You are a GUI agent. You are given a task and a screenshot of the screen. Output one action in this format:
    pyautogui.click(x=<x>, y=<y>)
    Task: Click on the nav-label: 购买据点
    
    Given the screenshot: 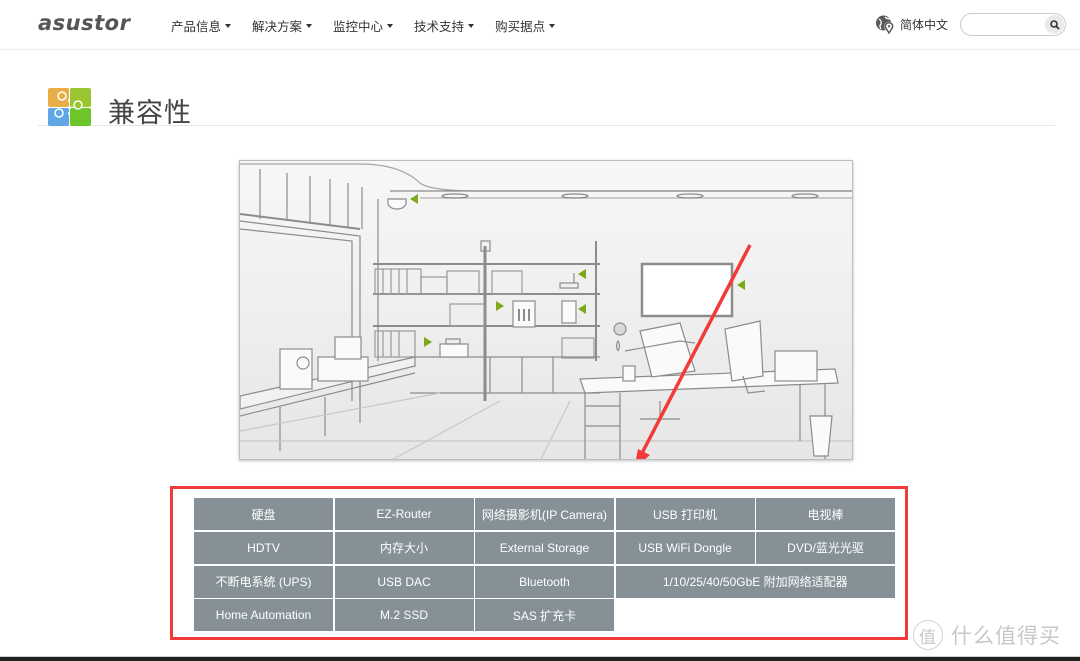 What is the action you would take?
    pyautogui.click(x=520, y=27)
    